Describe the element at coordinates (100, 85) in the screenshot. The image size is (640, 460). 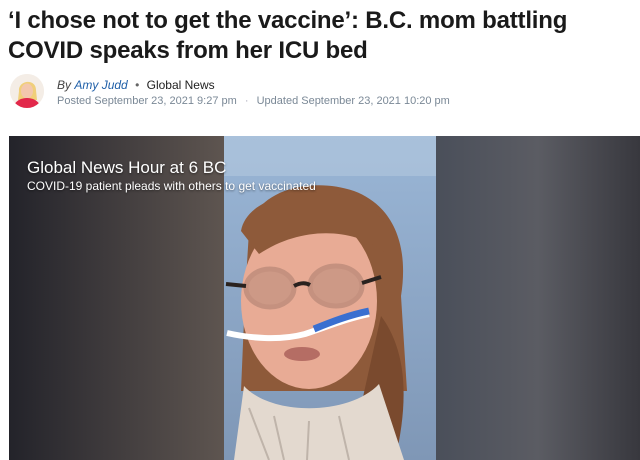
I see `author-link: Amy Judd` at that location.